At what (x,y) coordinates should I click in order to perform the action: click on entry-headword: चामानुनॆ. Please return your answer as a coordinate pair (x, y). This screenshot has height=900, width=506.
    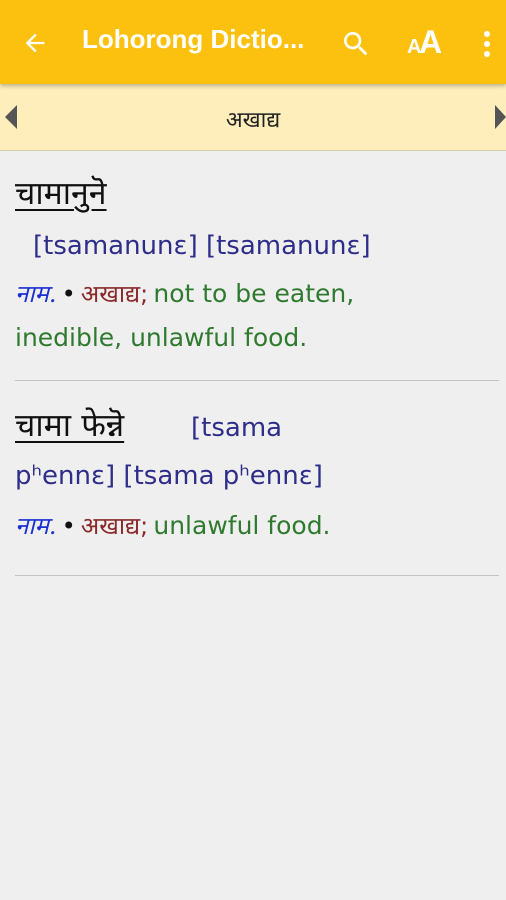
    Looking at the image, I should click on (61, 193).